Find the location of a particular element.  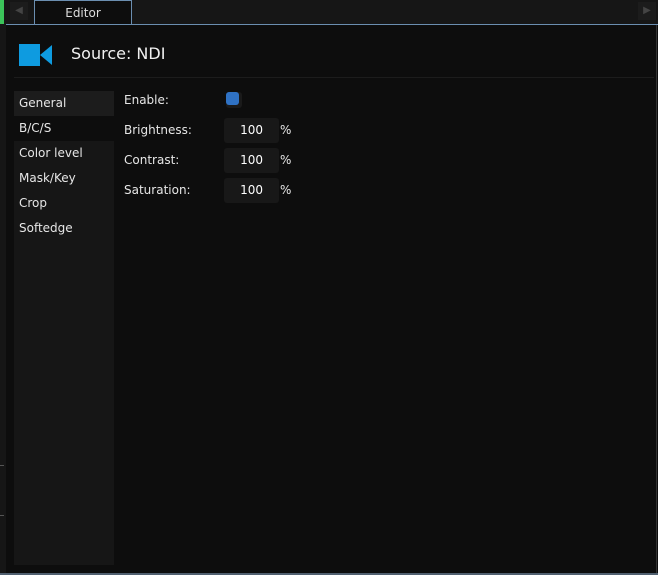

scroll-left-icon: ◀ is located at coordinates (19, 11).